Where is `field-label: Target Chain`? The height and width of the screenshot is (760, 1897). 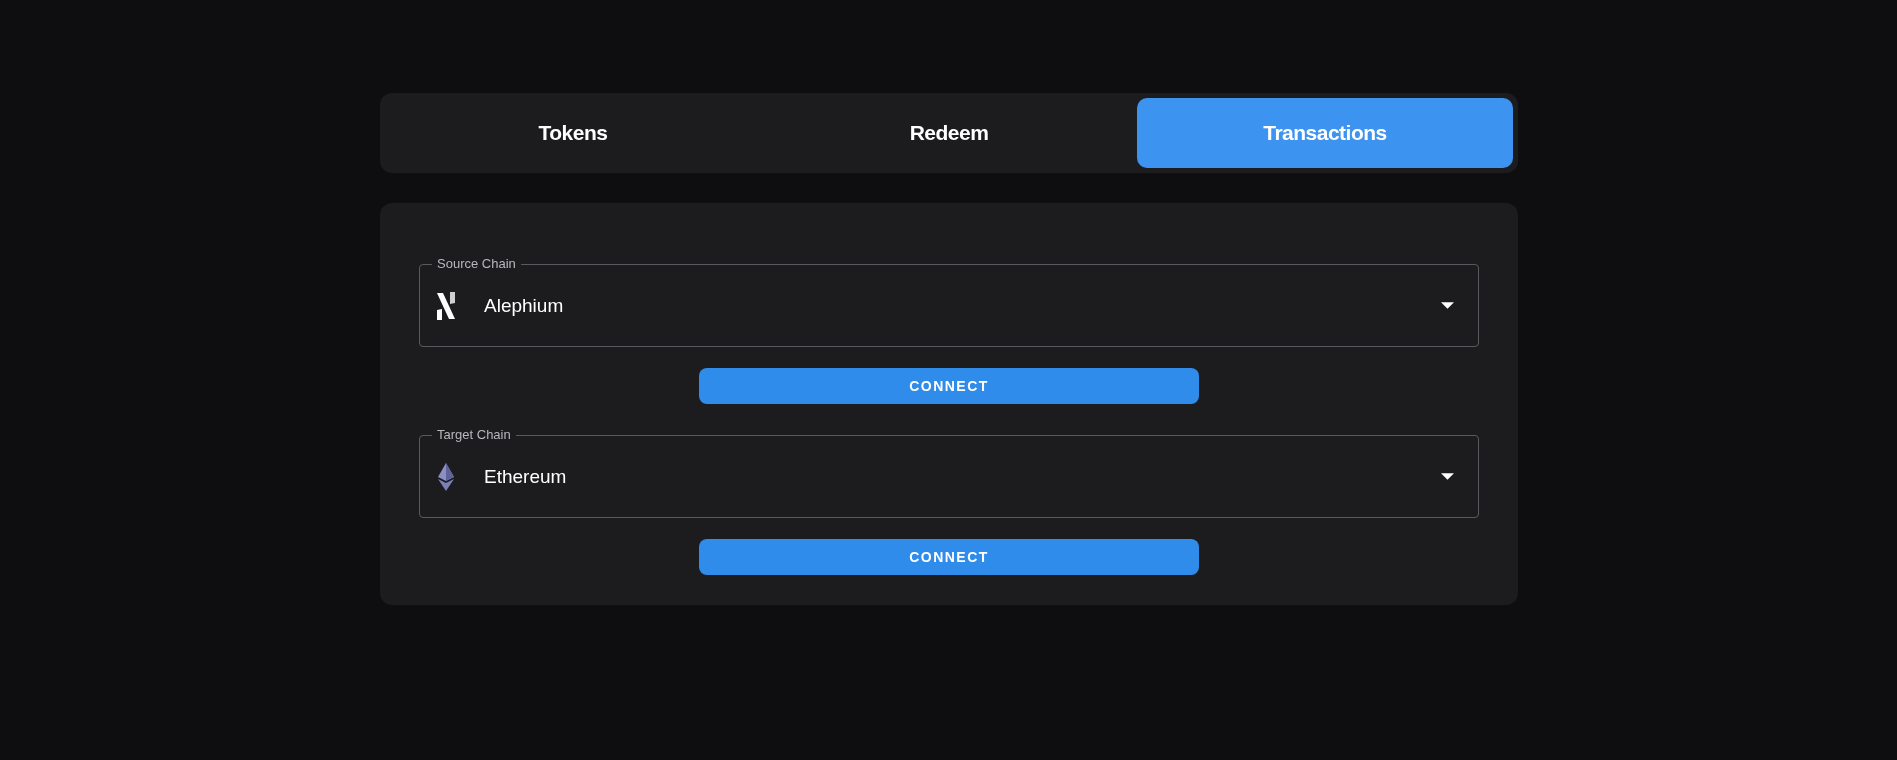
field-label: Target Chain is located at coordinates (474, 434).